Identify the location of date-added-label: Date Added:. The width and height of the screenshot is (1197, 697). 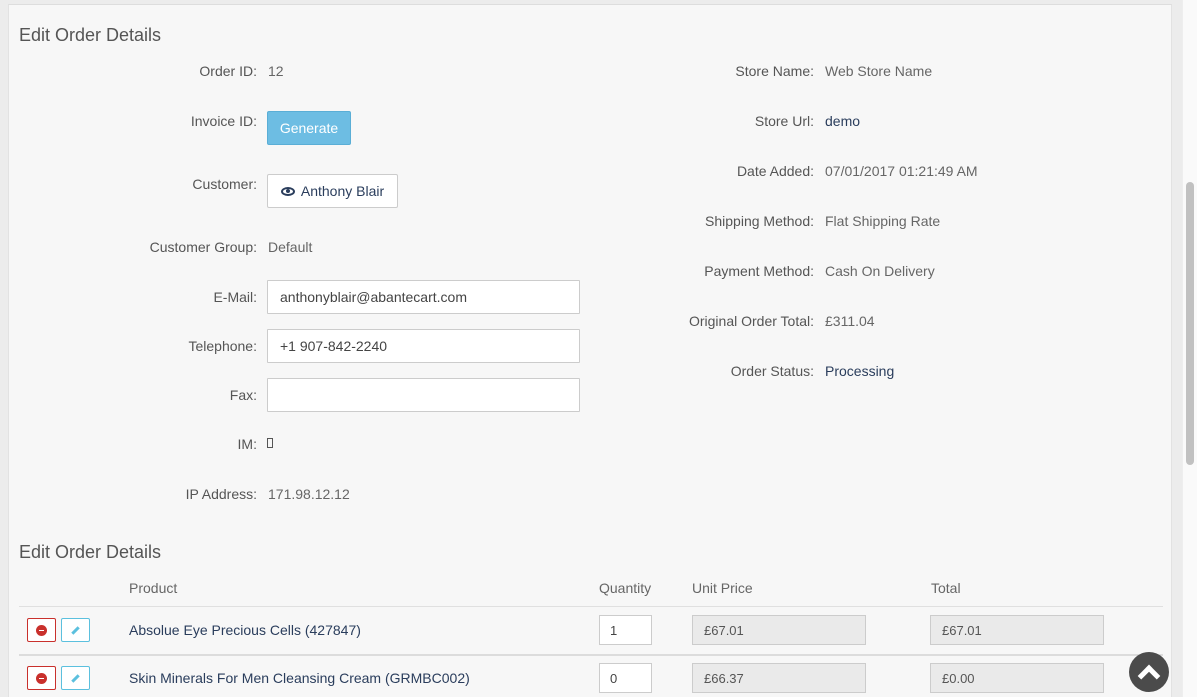
(775, 171).